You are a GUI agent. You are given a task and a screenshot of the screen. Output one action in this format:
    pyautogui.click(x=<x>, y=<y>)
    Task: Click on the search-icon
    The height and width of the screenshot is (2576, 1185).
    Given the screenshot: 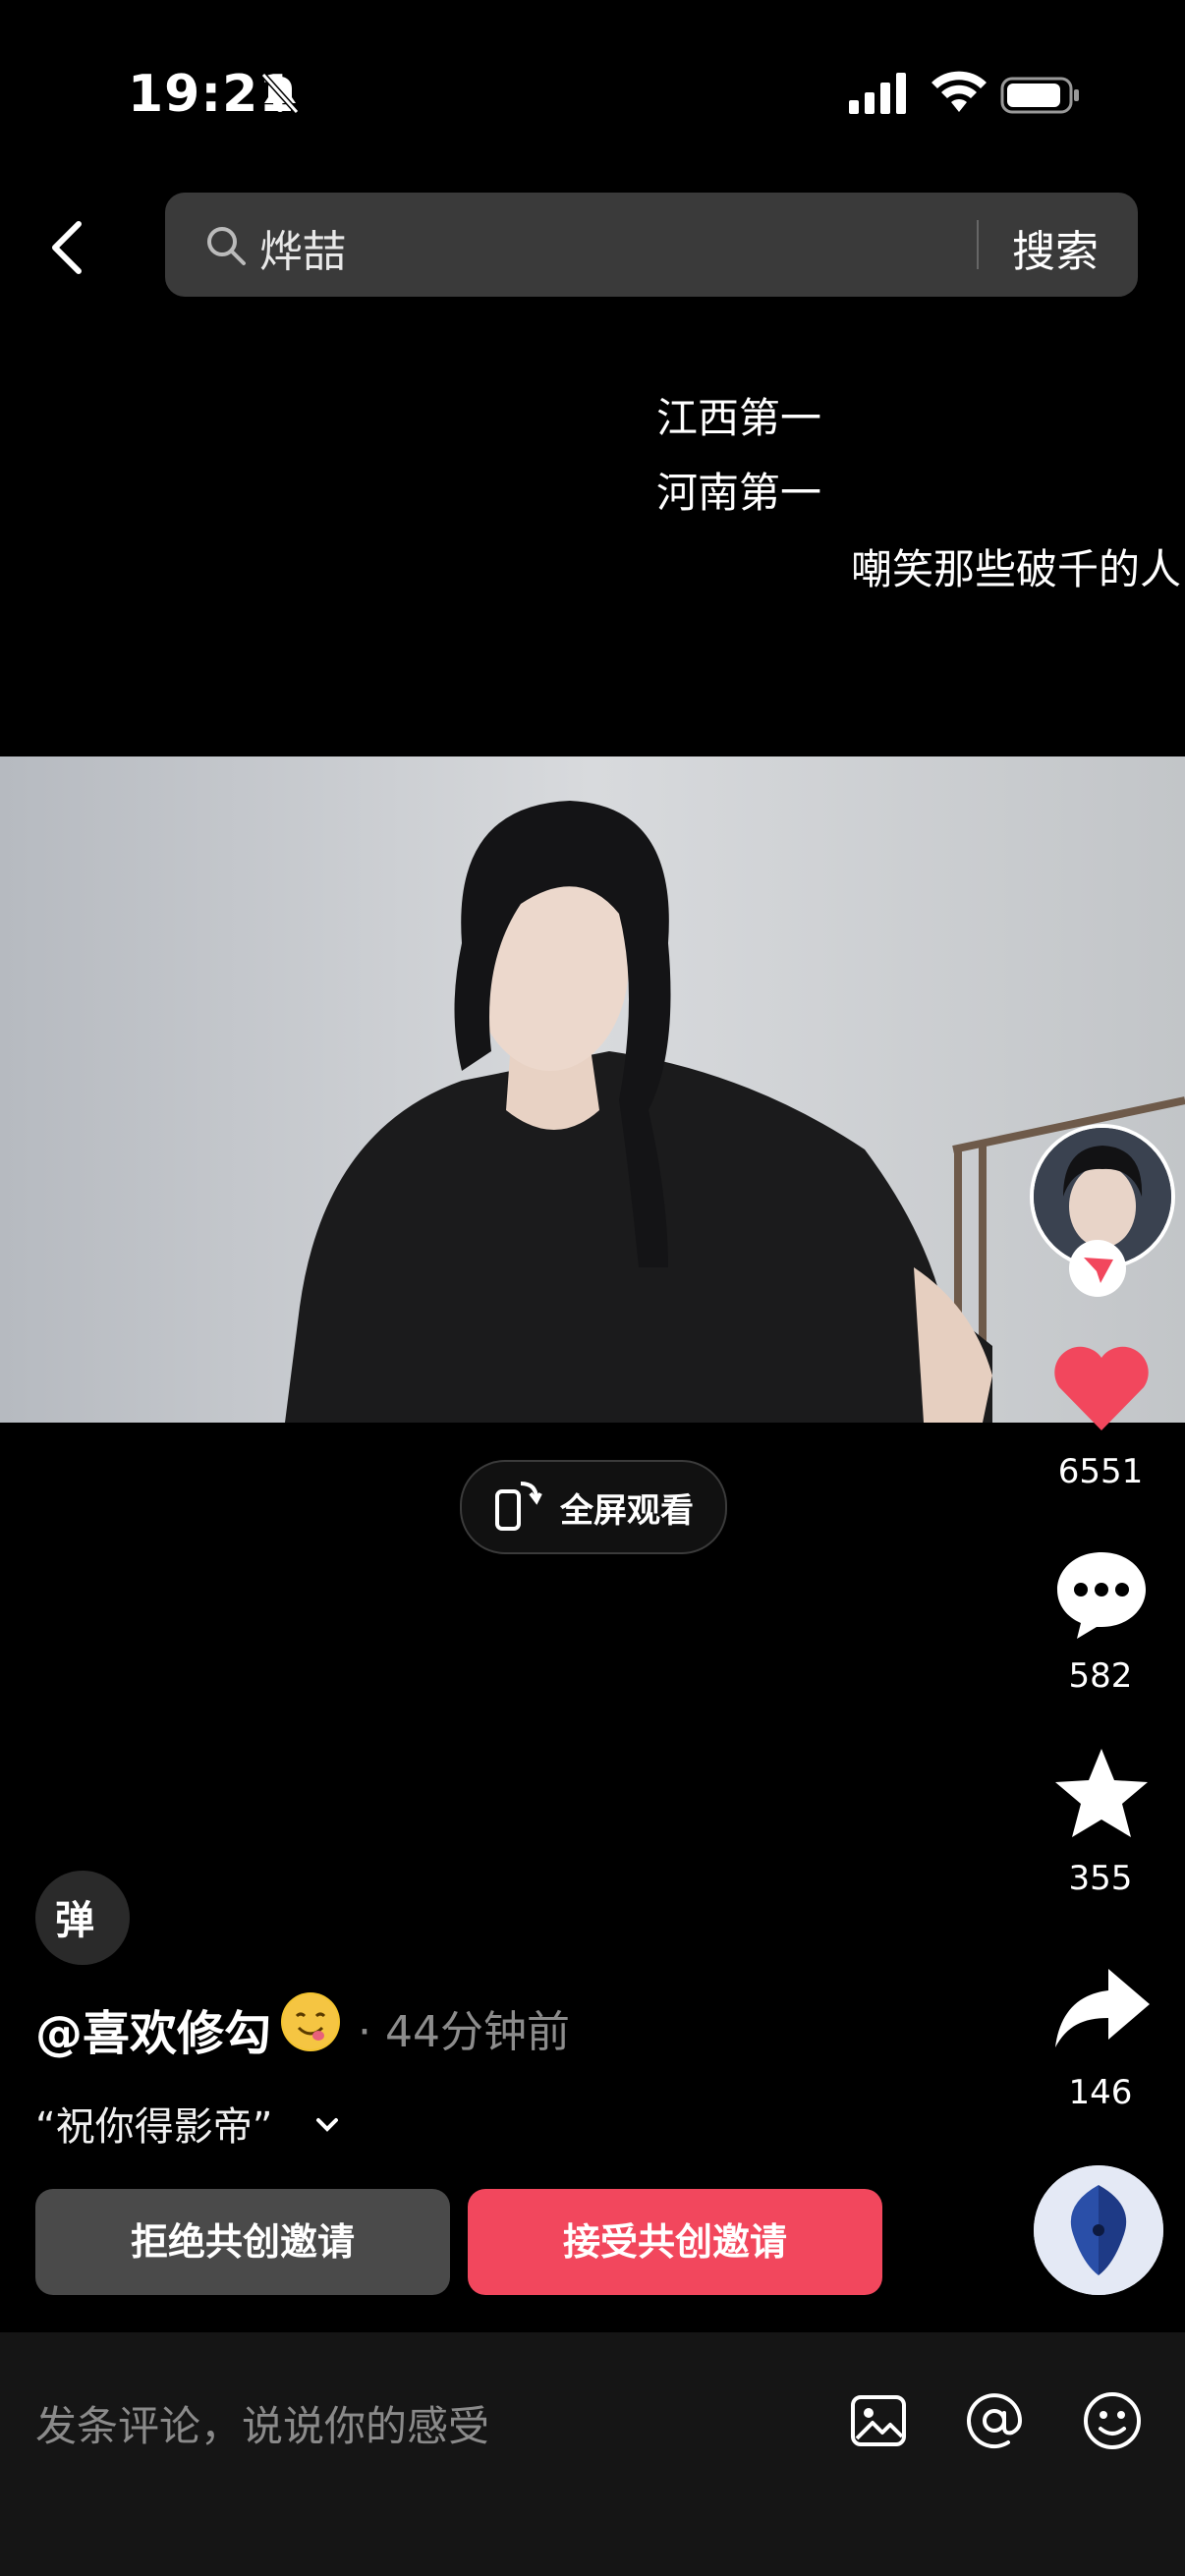 What is the action you would take?
    pyautogui.click(x=227, y=246)
    